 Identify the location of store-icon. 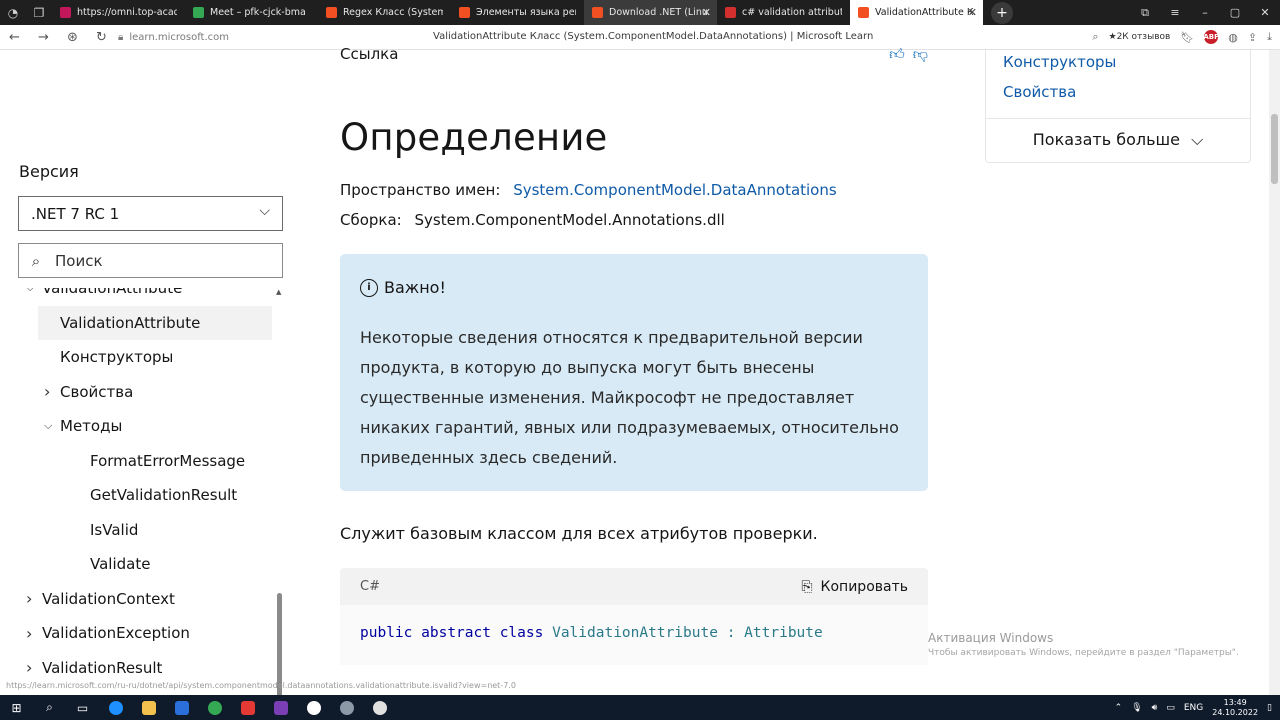
(181, 707).